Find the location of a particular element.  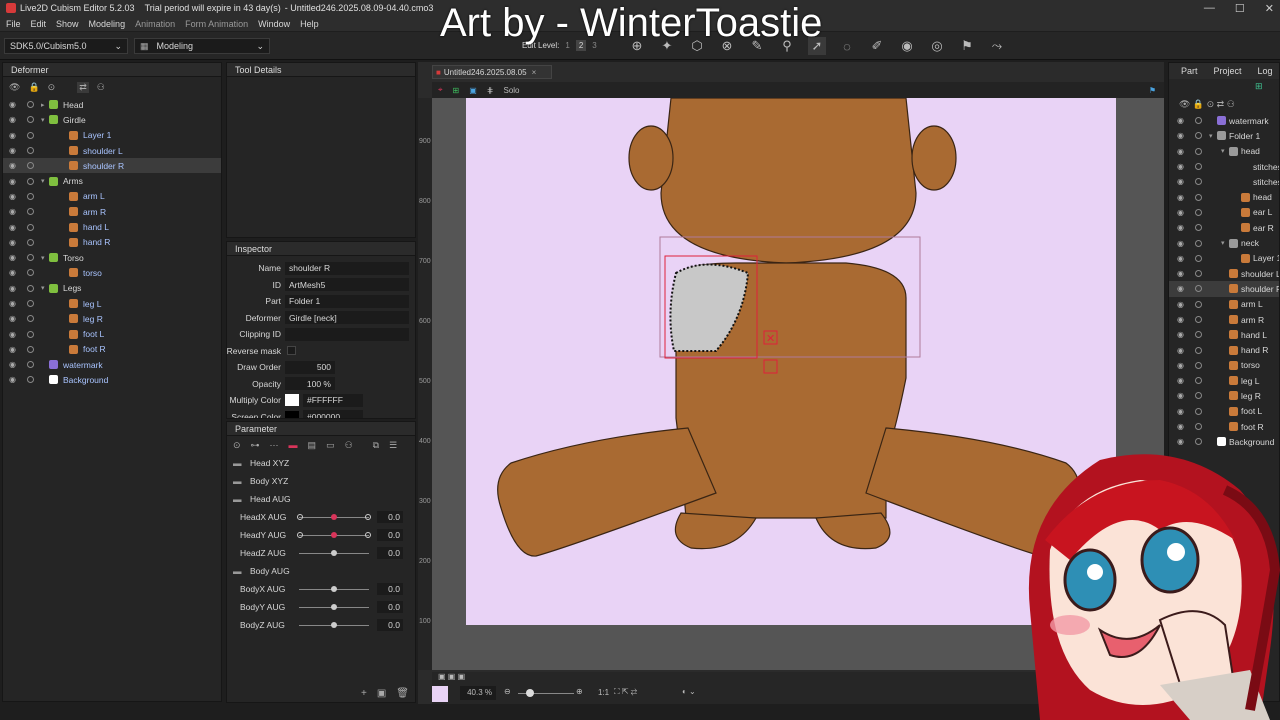

color-hex-field: #000000 is located at coordinates (333, 414).